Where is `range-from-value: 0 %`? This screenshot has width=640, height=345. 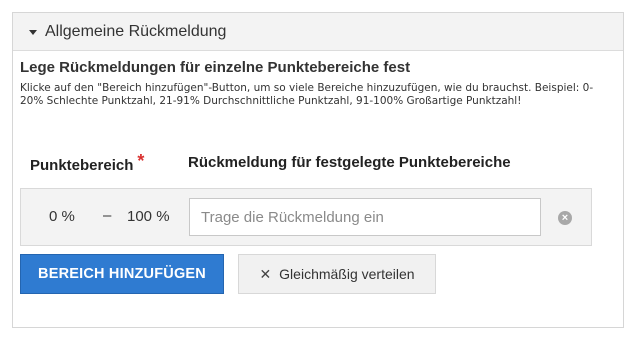 range-from-value: 0 % is located at coordinates (62, 216).